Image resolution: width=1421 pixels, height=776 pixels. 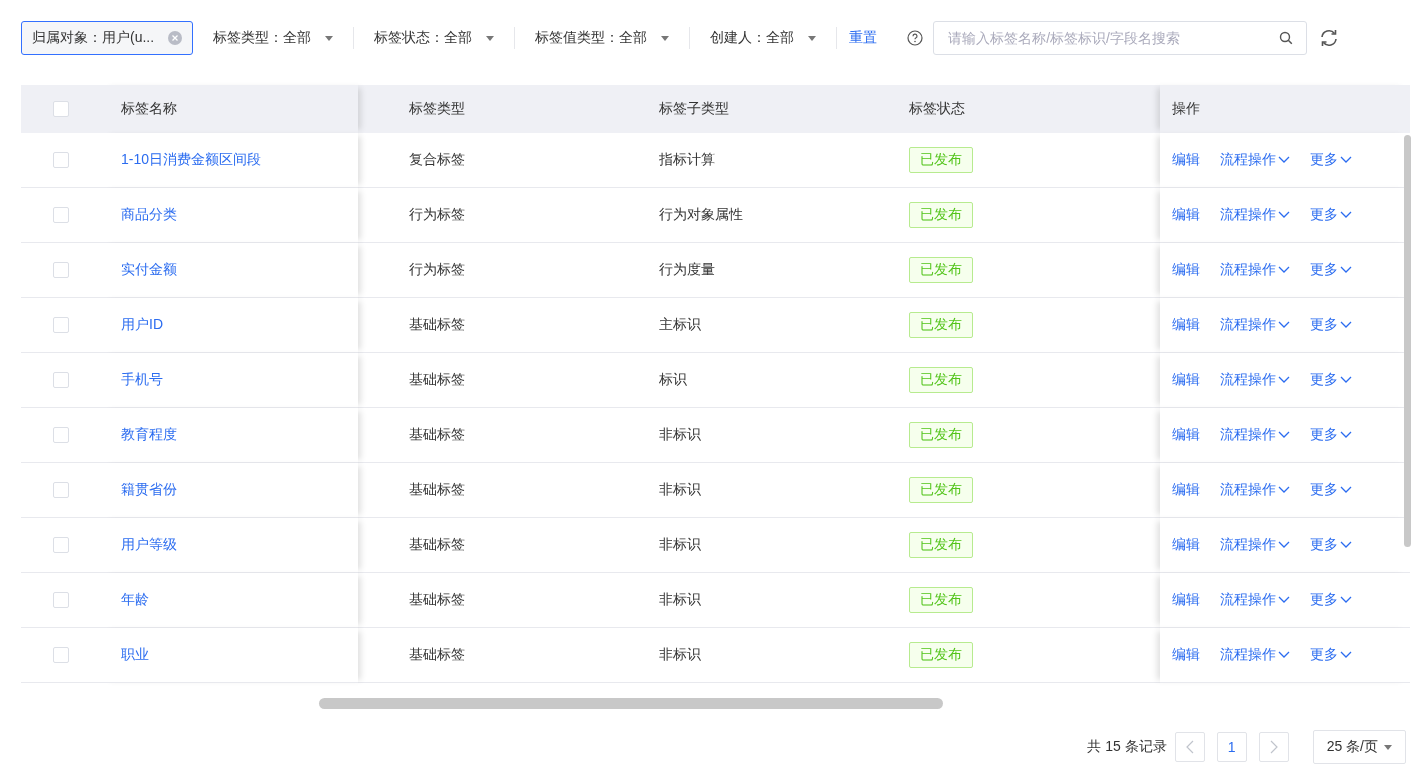 I want to click on tag-name-link: 实付金额, so click(x=149, y=270).